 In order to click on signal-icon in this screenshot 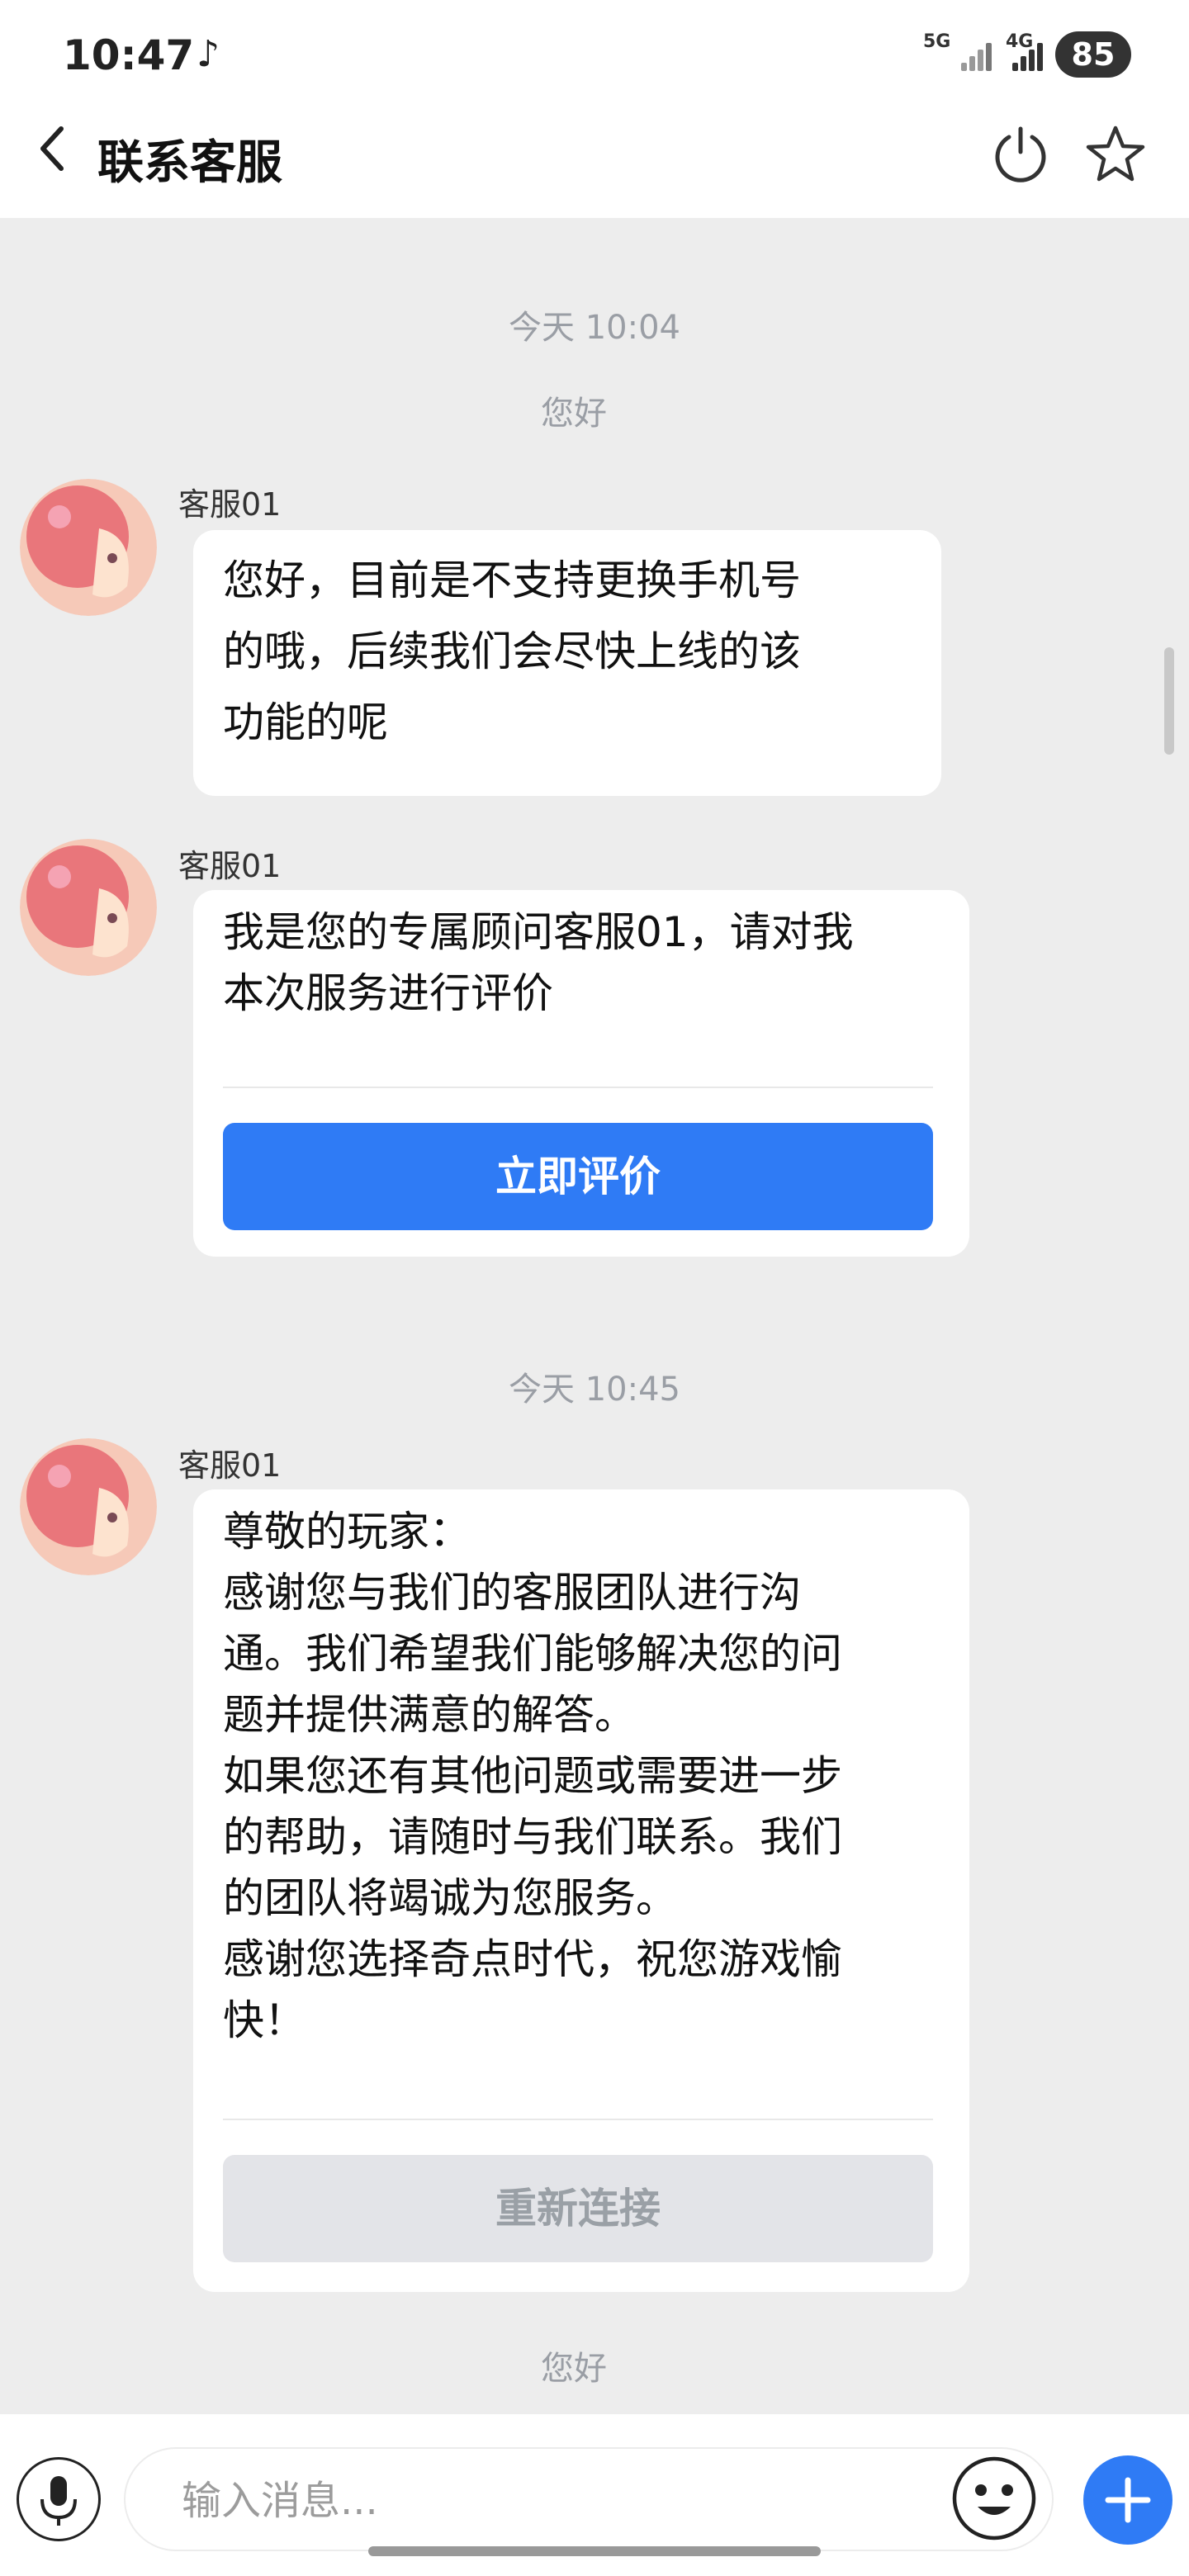, I will do `click(979, 54)`.